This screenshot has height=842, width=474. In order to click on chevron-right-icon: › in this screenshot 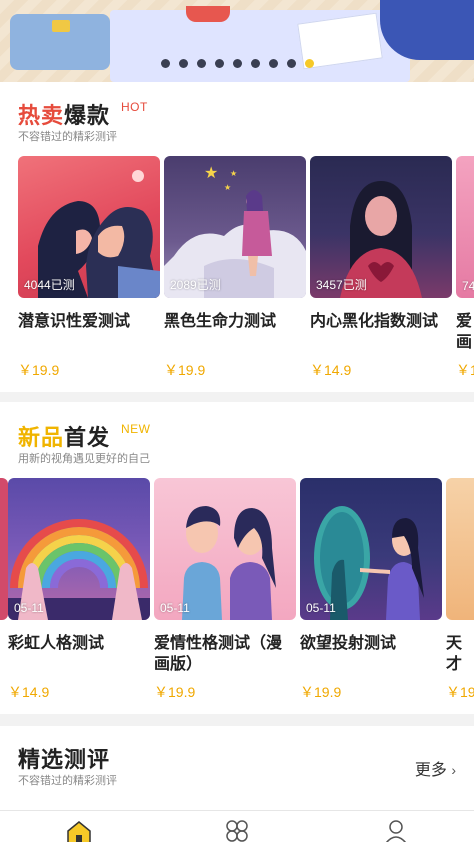, I will do `click(453, 770)`.